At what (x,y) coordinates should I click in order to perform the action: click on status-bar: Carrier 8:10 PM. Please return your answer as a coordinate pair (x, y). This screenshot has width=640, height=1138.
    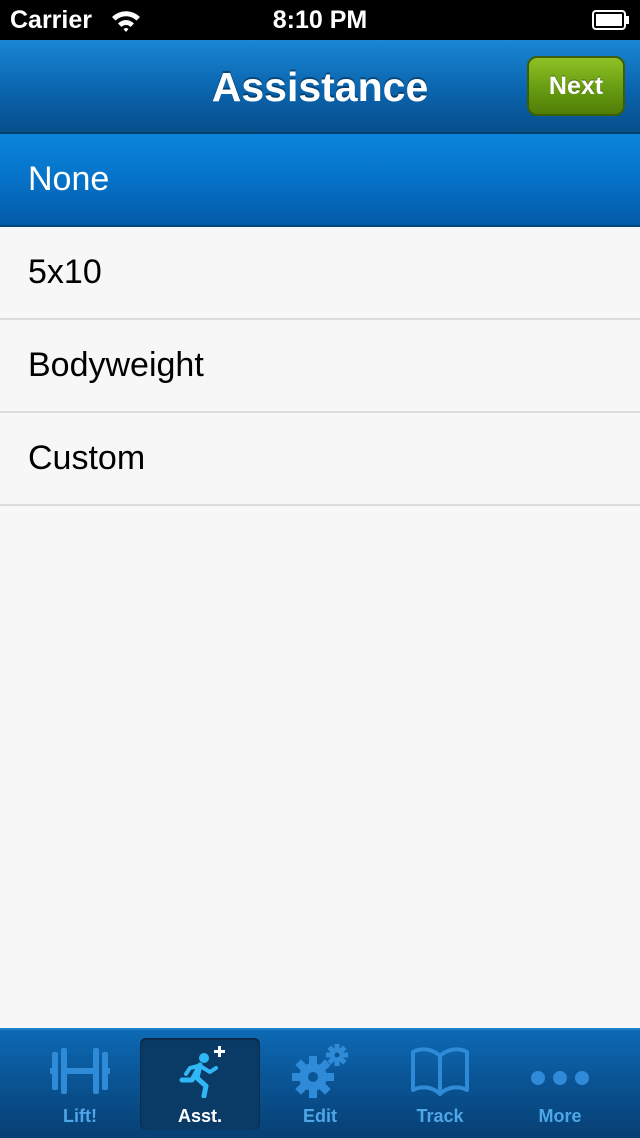
    Looking at the image, I should click on (320, 20).